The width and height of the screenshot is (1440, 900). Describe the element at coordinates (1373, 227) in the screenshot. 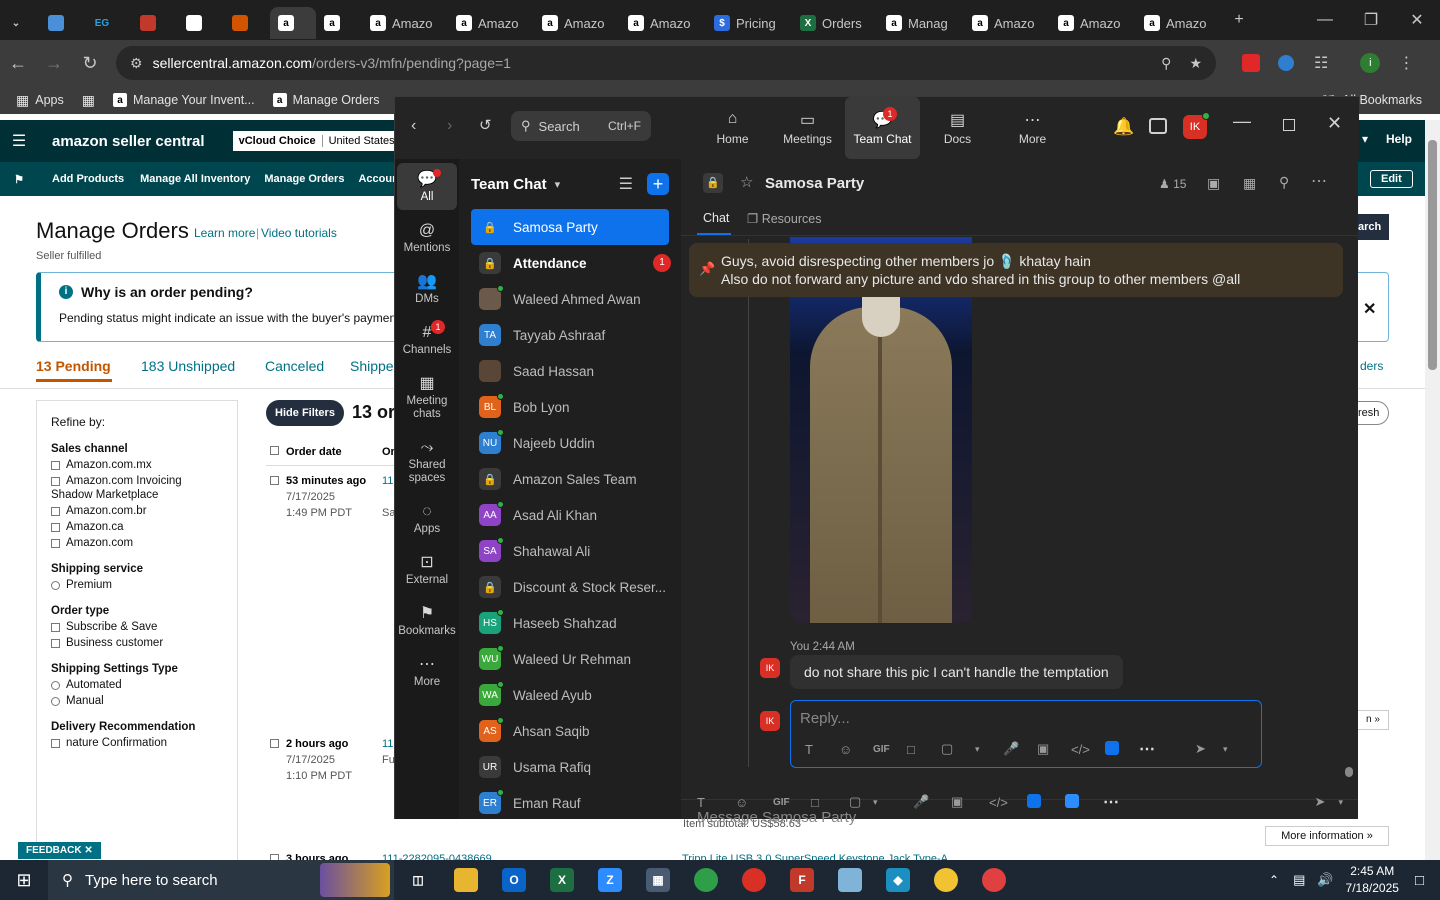

I see `search-button: arch` at that location.